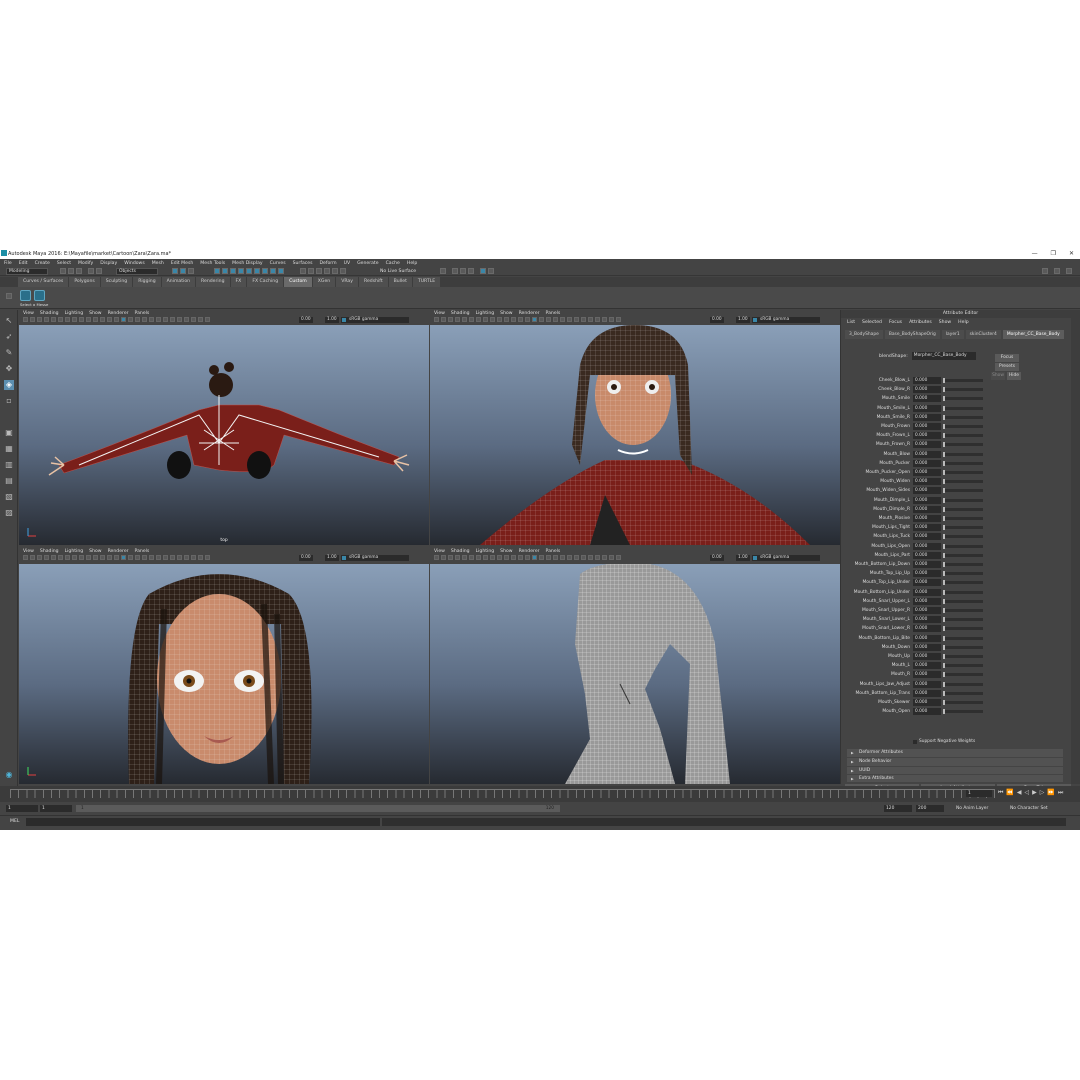  Describe the element at coordinates (972, 808) in the screenshot. I see `anim-layer-dropdown: No Anim Layer` at that location.